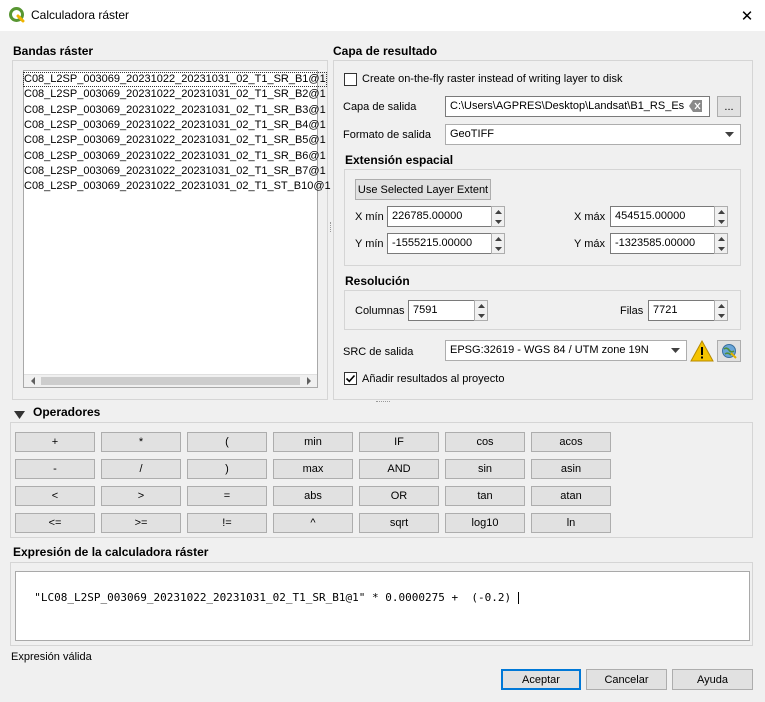  What do you see at coordinates (227, 523) in the screenshot?
I see `operator-button: !=` at bounding box center [227, 523].